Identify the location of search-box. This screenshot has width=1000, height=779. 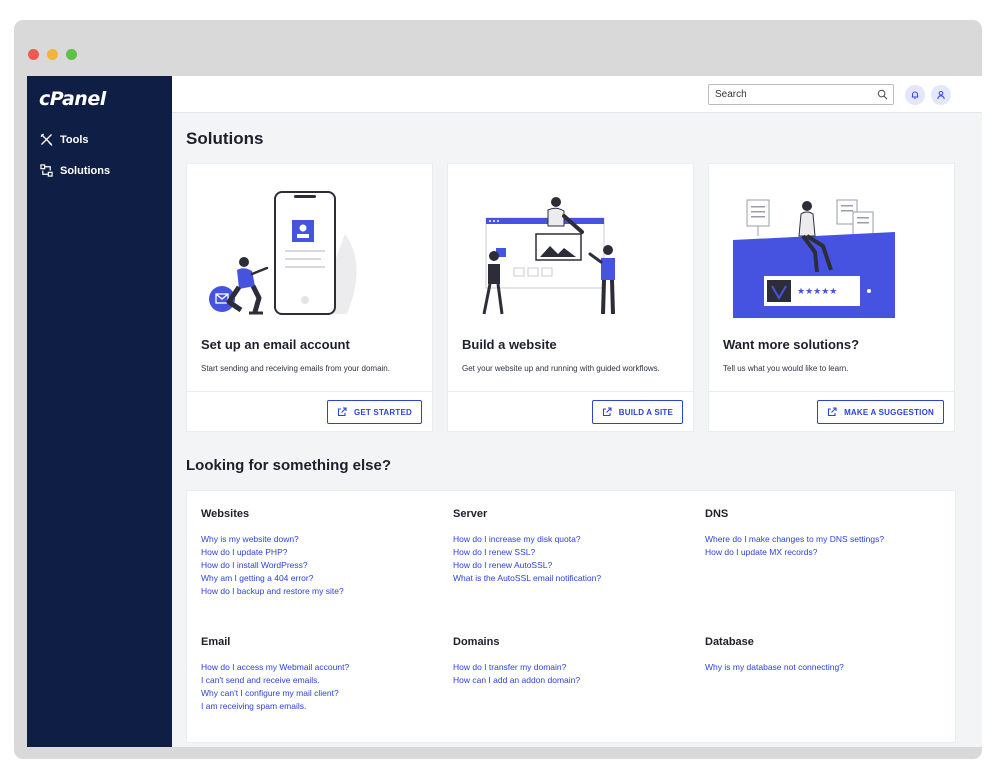
(801, 94).